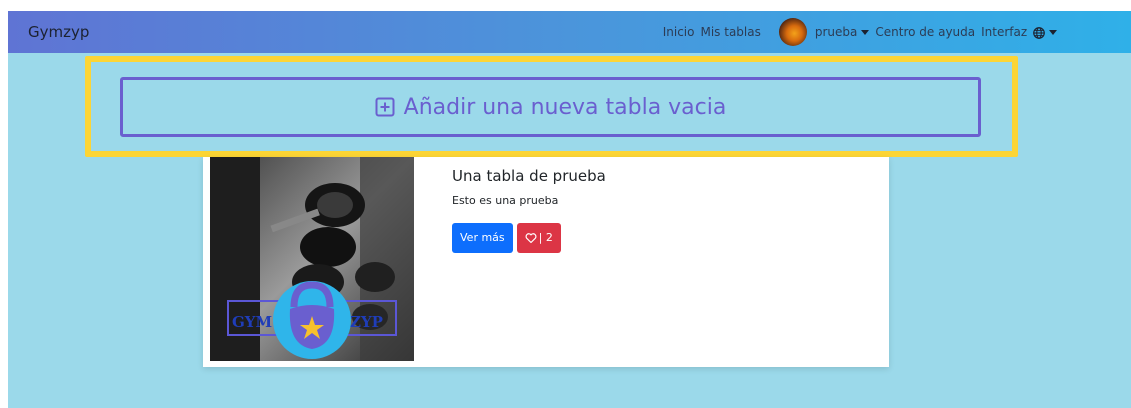 This screenshot has width=1131, height=408. I want to click on heart-icon, so click(531, 238).